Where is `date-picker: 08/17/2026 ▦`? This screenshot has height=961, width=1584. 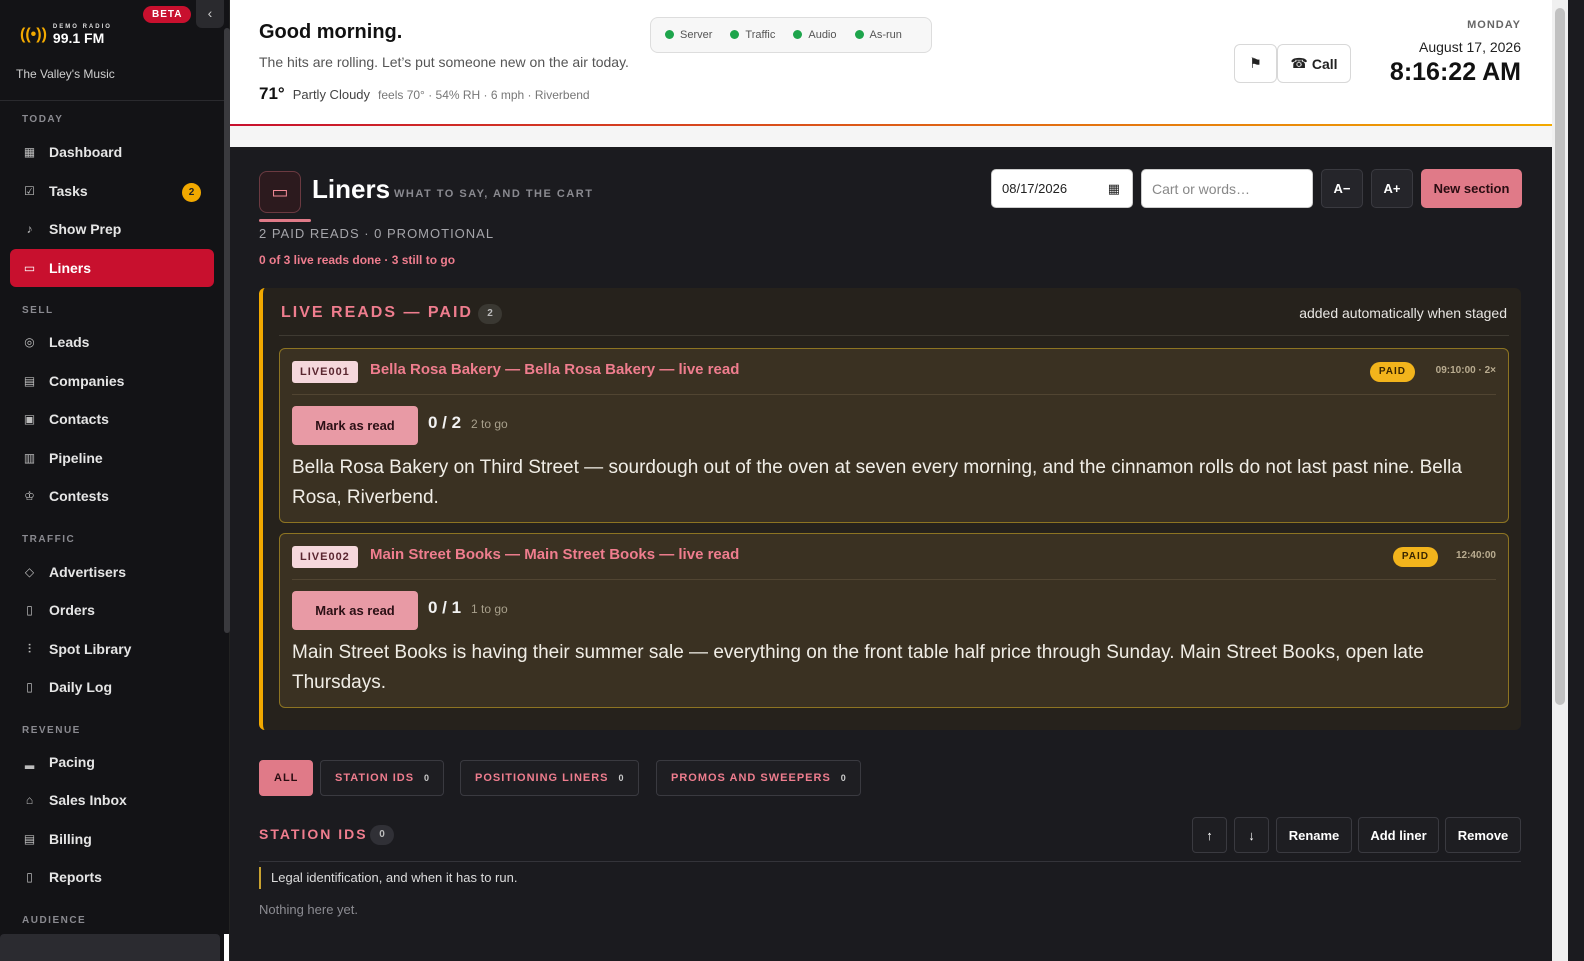 date-picker: 08/17/2026 ▦ is located at coordinates (1062, 188).